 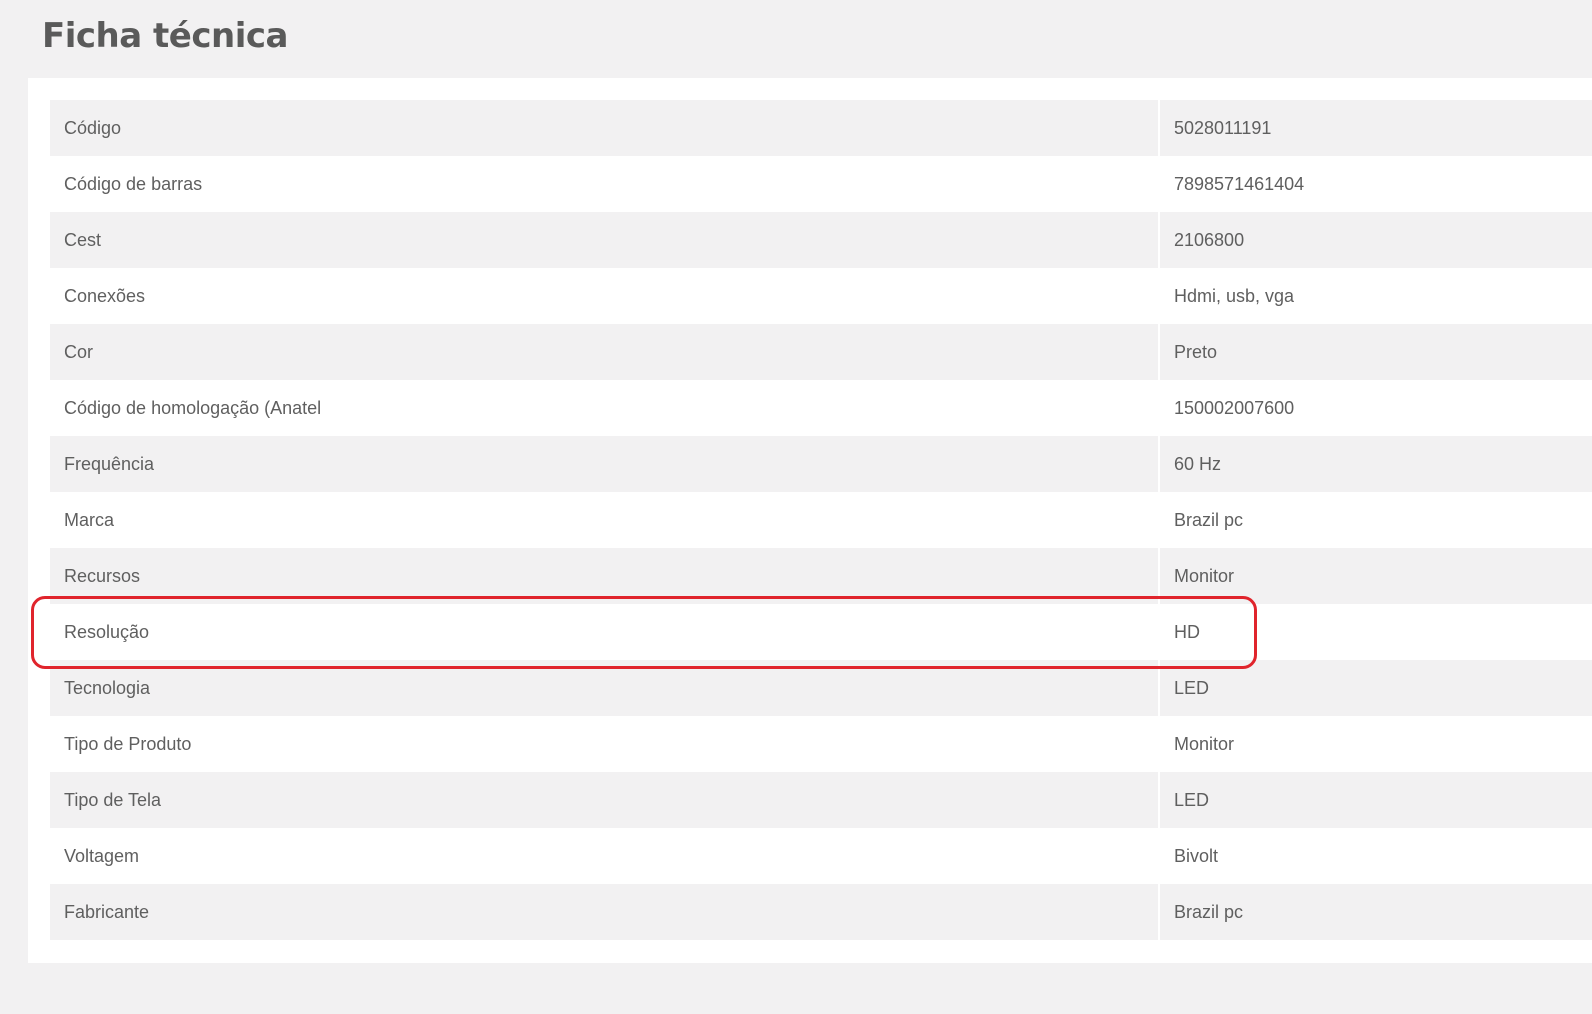 What do you see at coordinates (604, 240) in the screenshot?
I see `spec-label: Cest` at bounding box center [604, 240].